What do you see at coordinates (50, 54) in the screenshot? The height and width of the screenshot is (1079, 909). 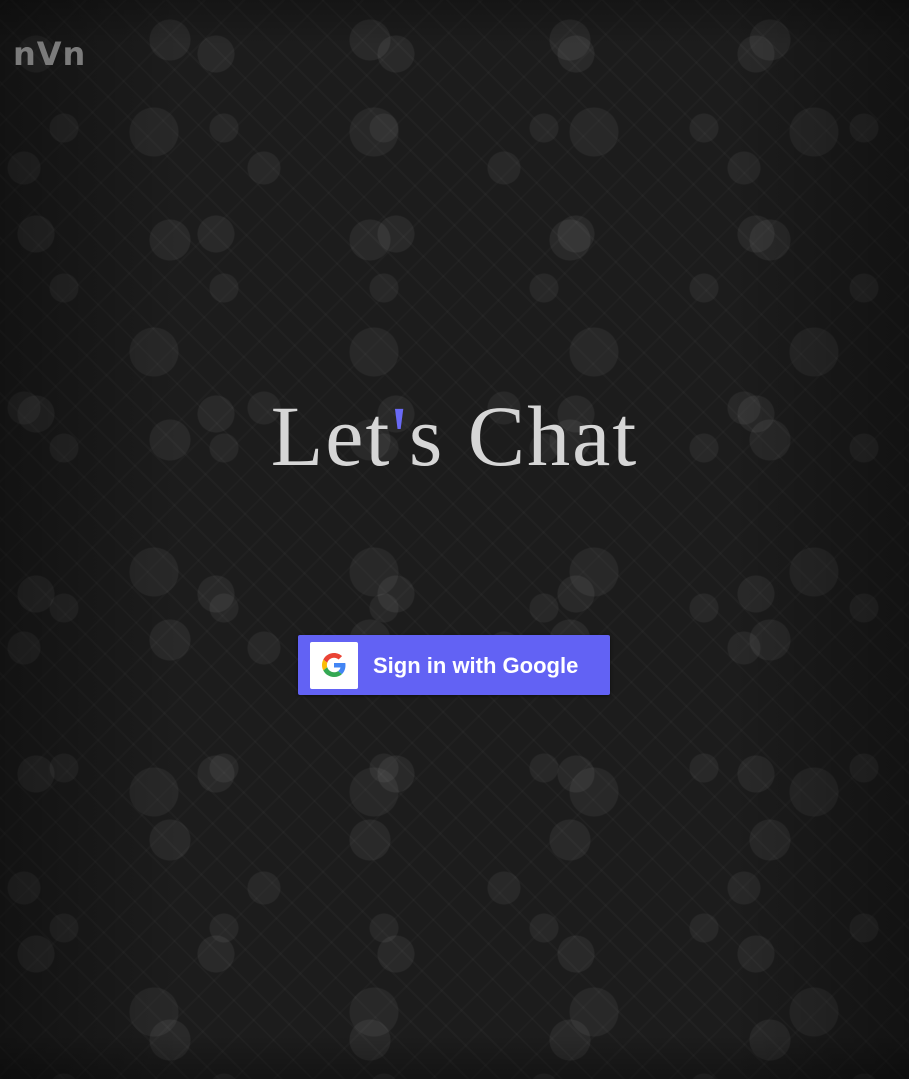 I see `app-logo: nVn` at bounding box center [50, 54].